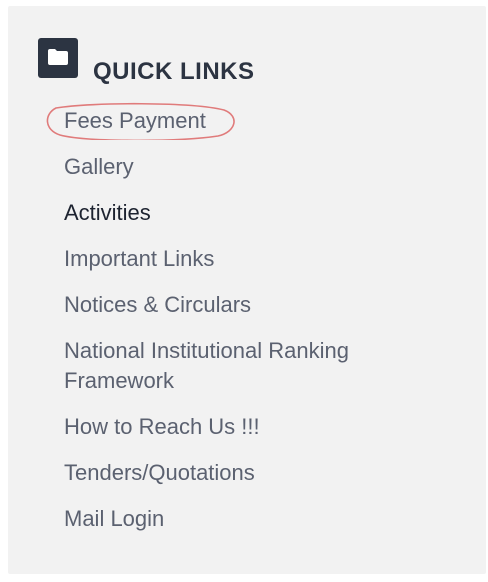 This screenshot has width=488, height=582. What do you see at coordinates (264, 305) in the screenshot?
I see `link-notices-circulars: Notices & Circulars` at bounding box center [264, 305].